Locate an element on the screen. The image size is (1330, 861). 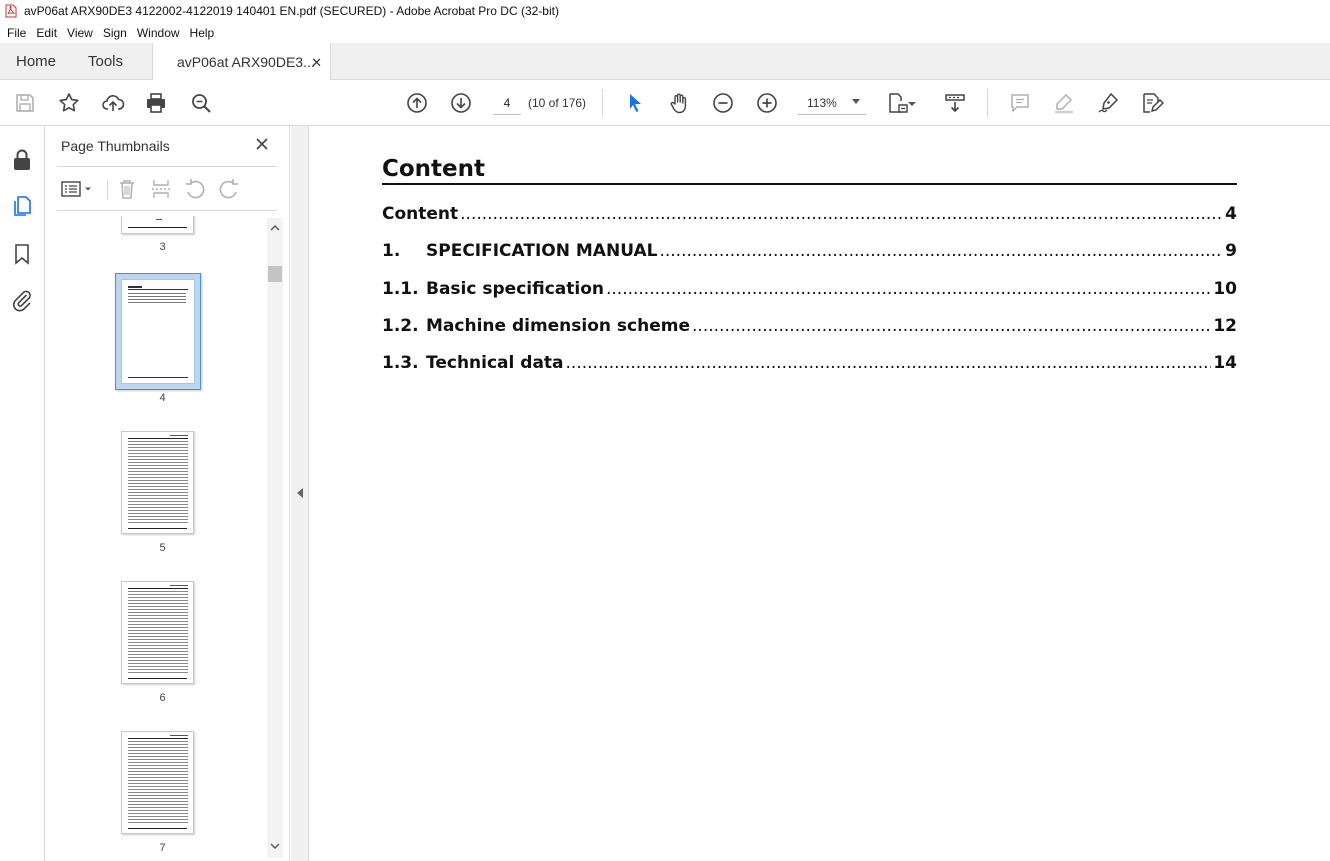
thumbnail-label: 6 is located at coordinates (162, 698).